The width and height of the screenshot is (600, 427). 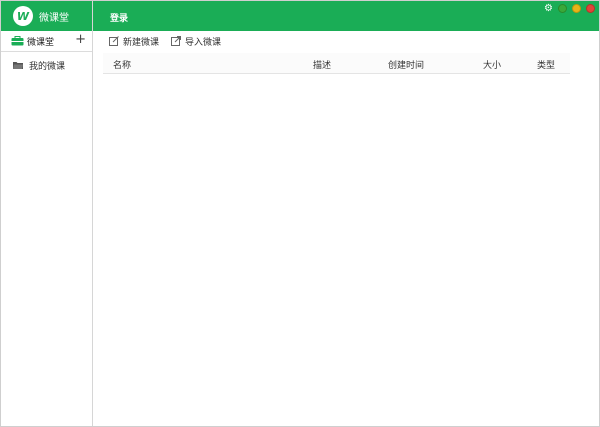 I want to click on plus-icon: +, so click(x=80, y=40).